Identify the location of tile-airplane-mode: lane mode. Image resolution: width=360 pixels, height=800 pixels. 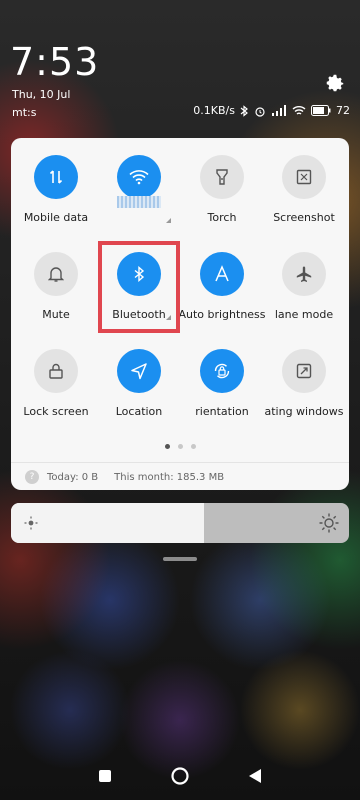
(304, 286).